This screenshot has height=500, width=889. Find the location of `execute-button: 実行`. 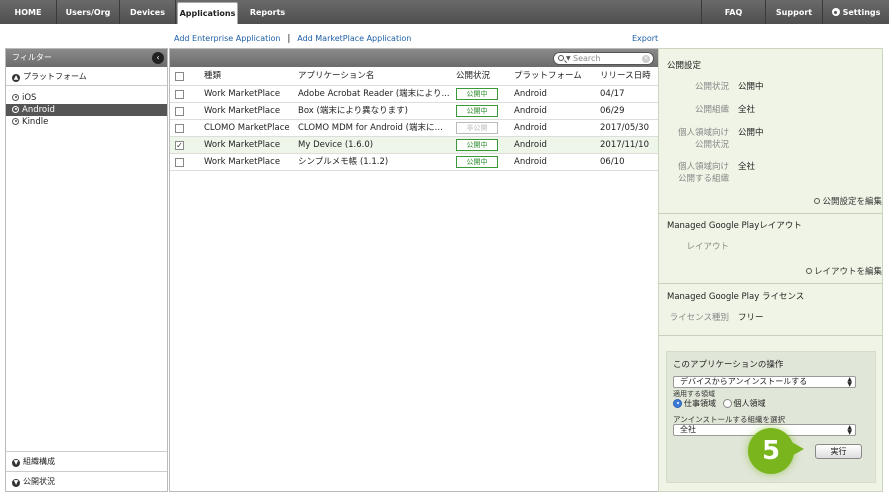

execute-button: 実行 is located at coordinates (838, 451).